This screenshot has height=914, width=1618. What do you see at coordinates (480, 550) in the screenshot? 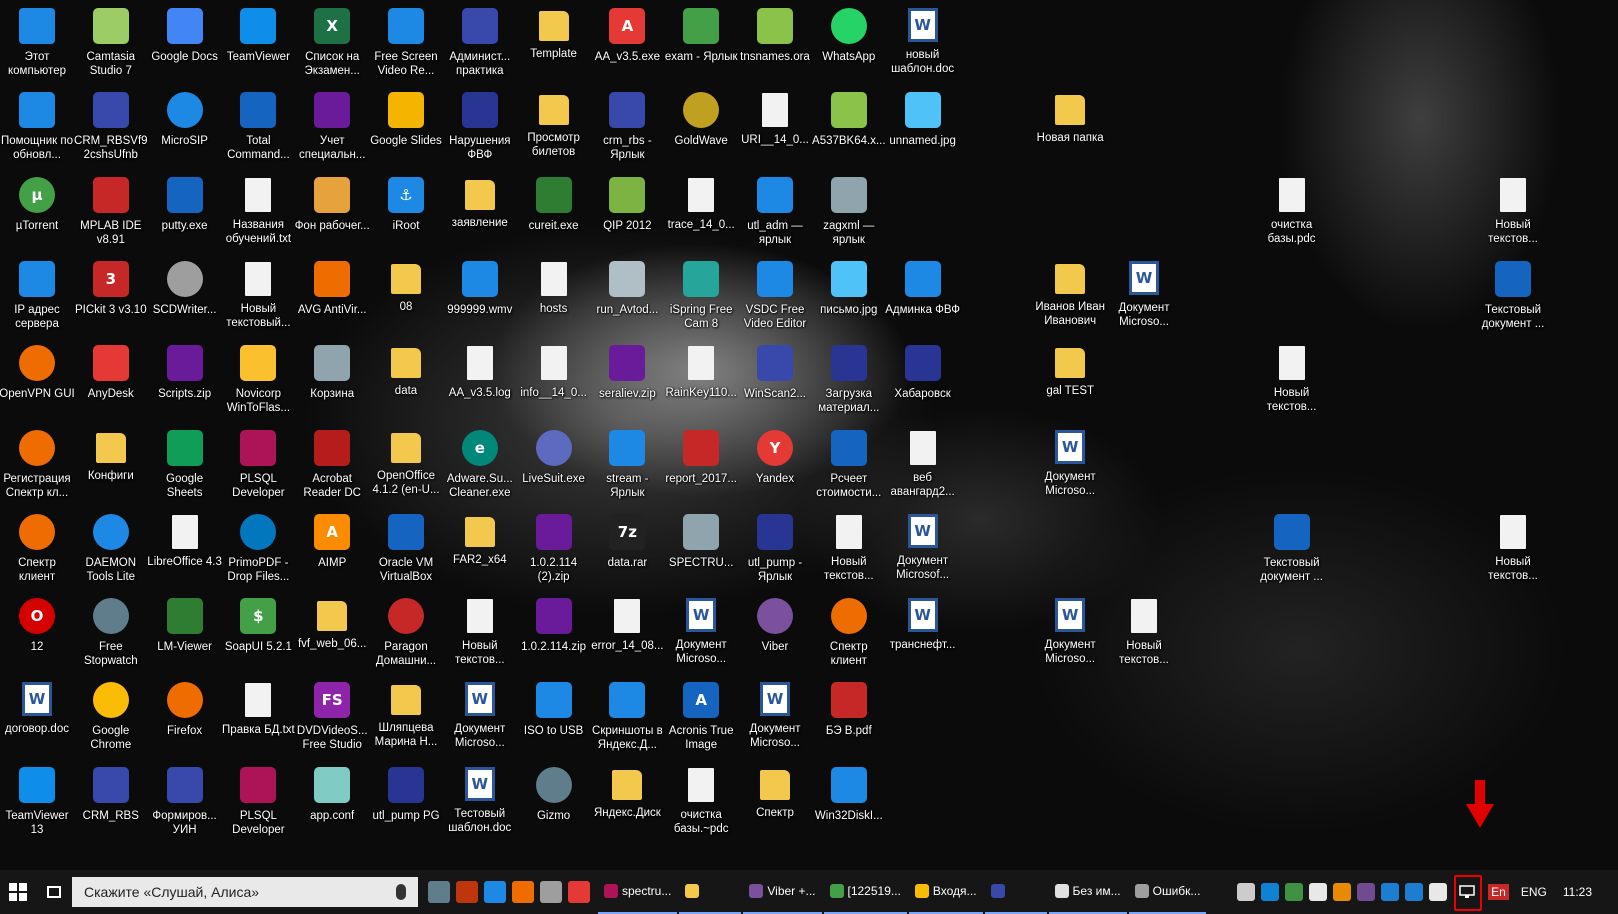
I see `desktop-icon: FAR2_x64` at bounding box center [480, 550].